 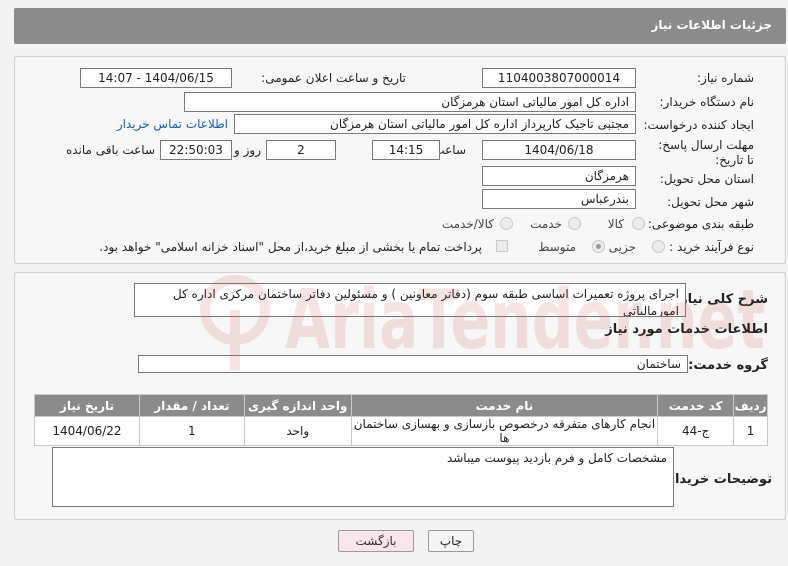 I want to click on city-field: بندرعباس, so click(x=559, y=199).